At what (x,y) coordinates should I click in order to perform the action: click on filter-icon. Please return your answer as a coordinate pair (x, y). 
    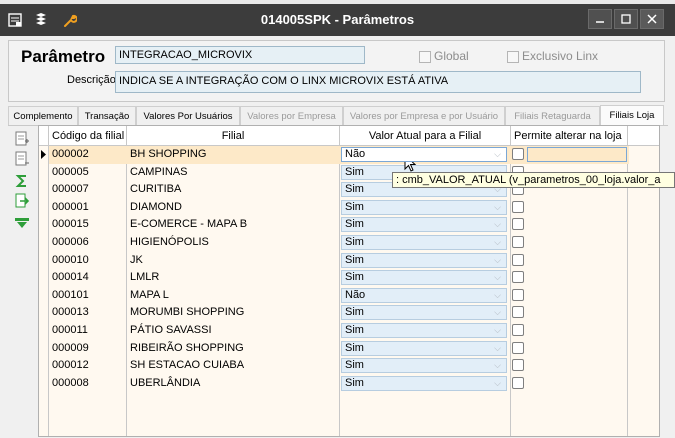
    Looking at the image, I should click on (22, 223).